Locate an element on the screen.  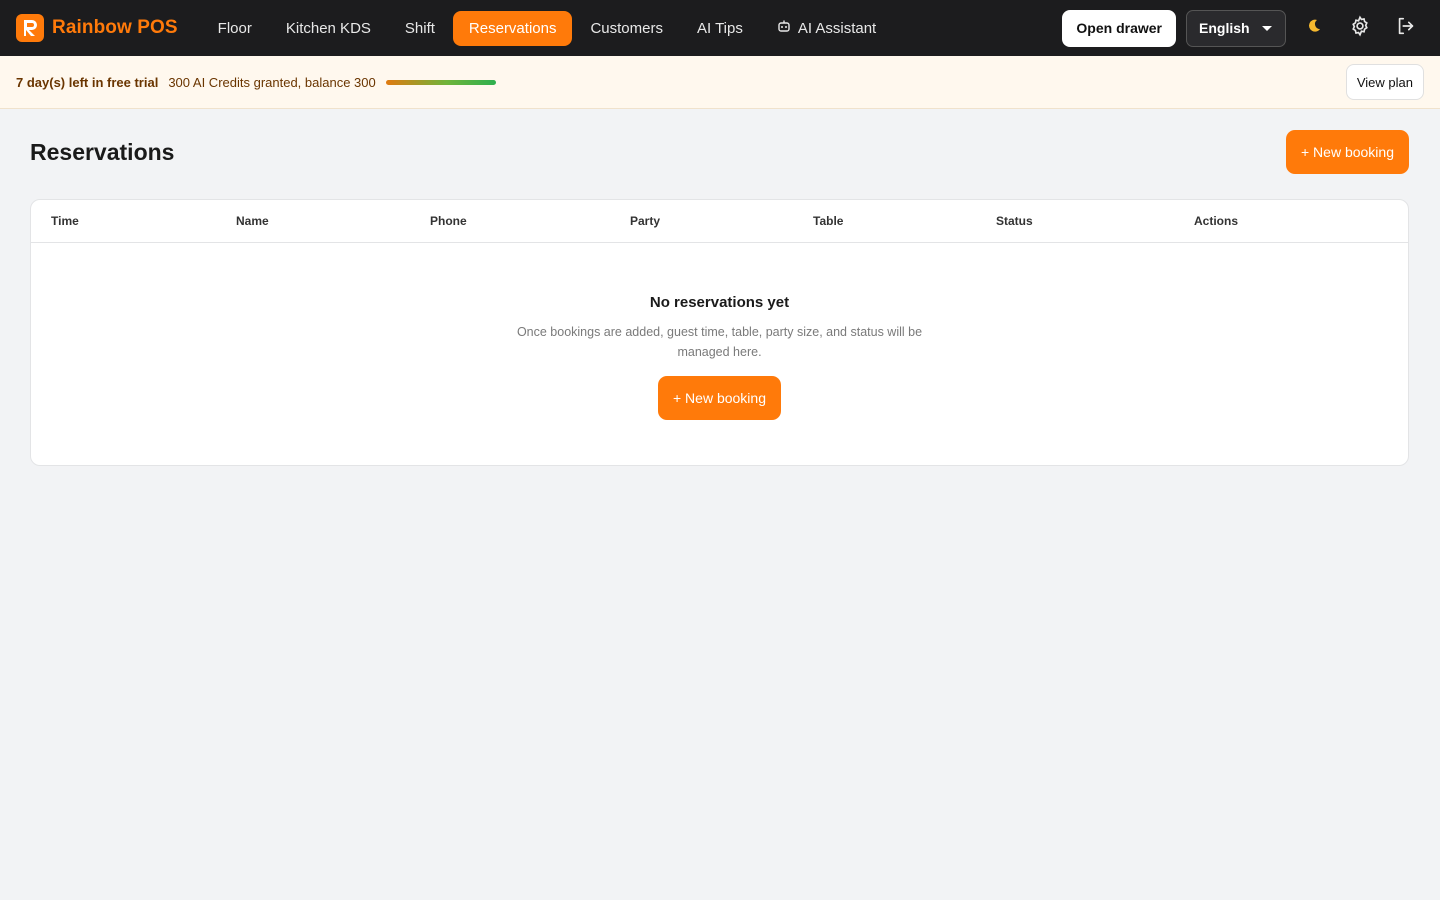
settings-button is located at coordinates (1360, 28).